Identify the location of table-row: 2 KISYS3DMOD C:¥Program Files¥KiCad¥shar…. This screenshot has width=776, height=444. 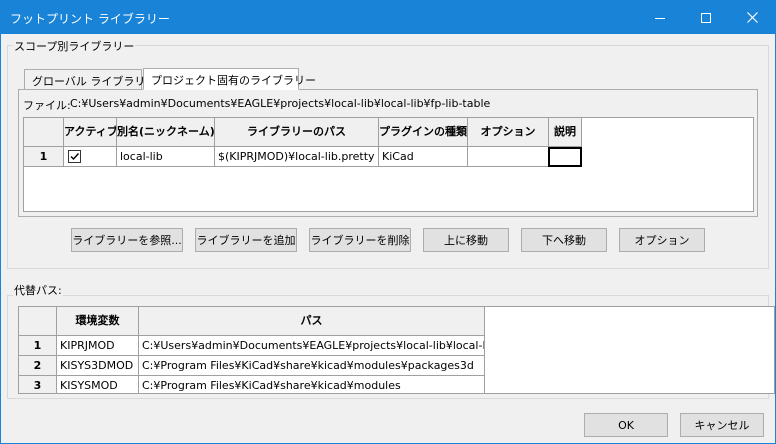
(396, 366).